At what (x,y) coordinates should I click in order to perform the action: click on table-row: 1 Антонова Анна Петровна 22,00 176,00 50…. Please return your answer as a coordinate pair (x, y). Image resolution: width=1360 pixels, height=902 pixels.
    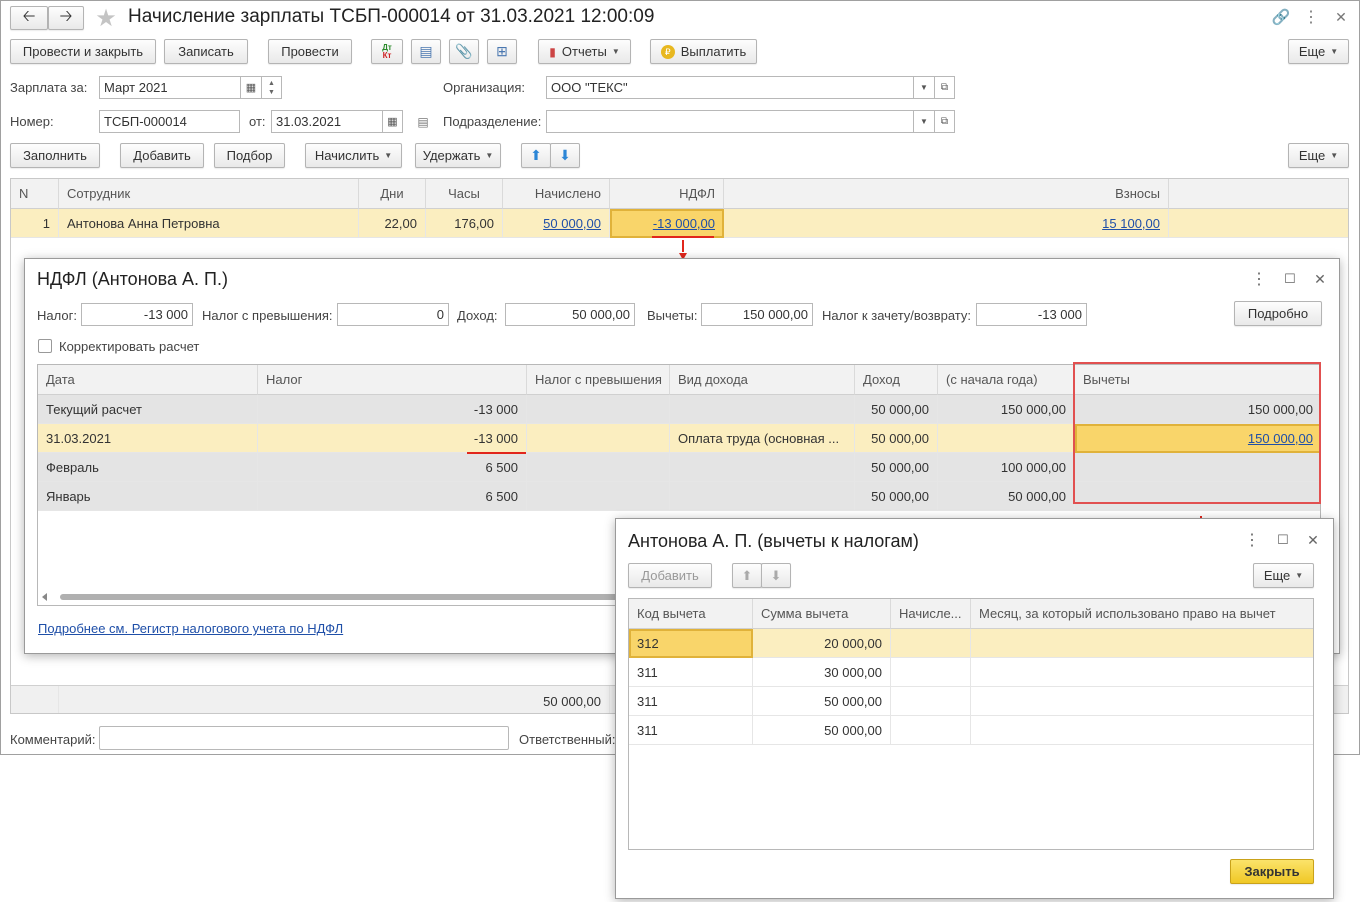
    Looking at the image, I should click on (679, 223).